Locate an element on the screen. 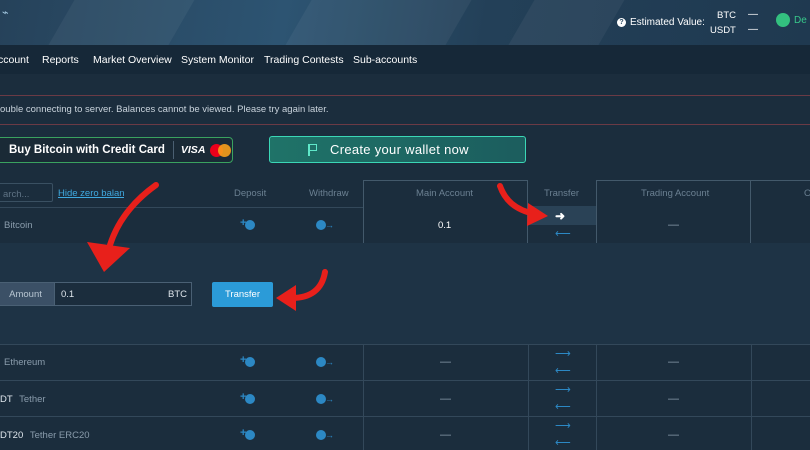  divider is located at coordinates (173, 150).